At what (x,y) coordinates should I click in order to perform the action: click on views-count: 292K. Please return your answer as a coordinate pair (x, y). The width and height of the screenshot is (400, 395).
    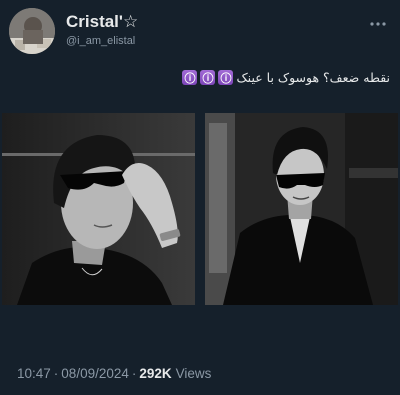
    Looking at the image, I should click on (155, 373).